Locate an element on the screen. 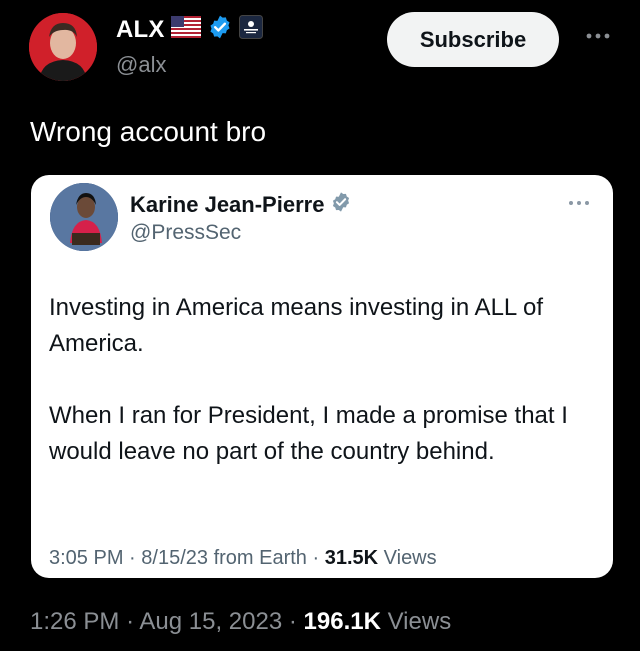 The width and height of the screenshot is (640, 651). author-name-row: ALX is located at coordinates (189, 29).